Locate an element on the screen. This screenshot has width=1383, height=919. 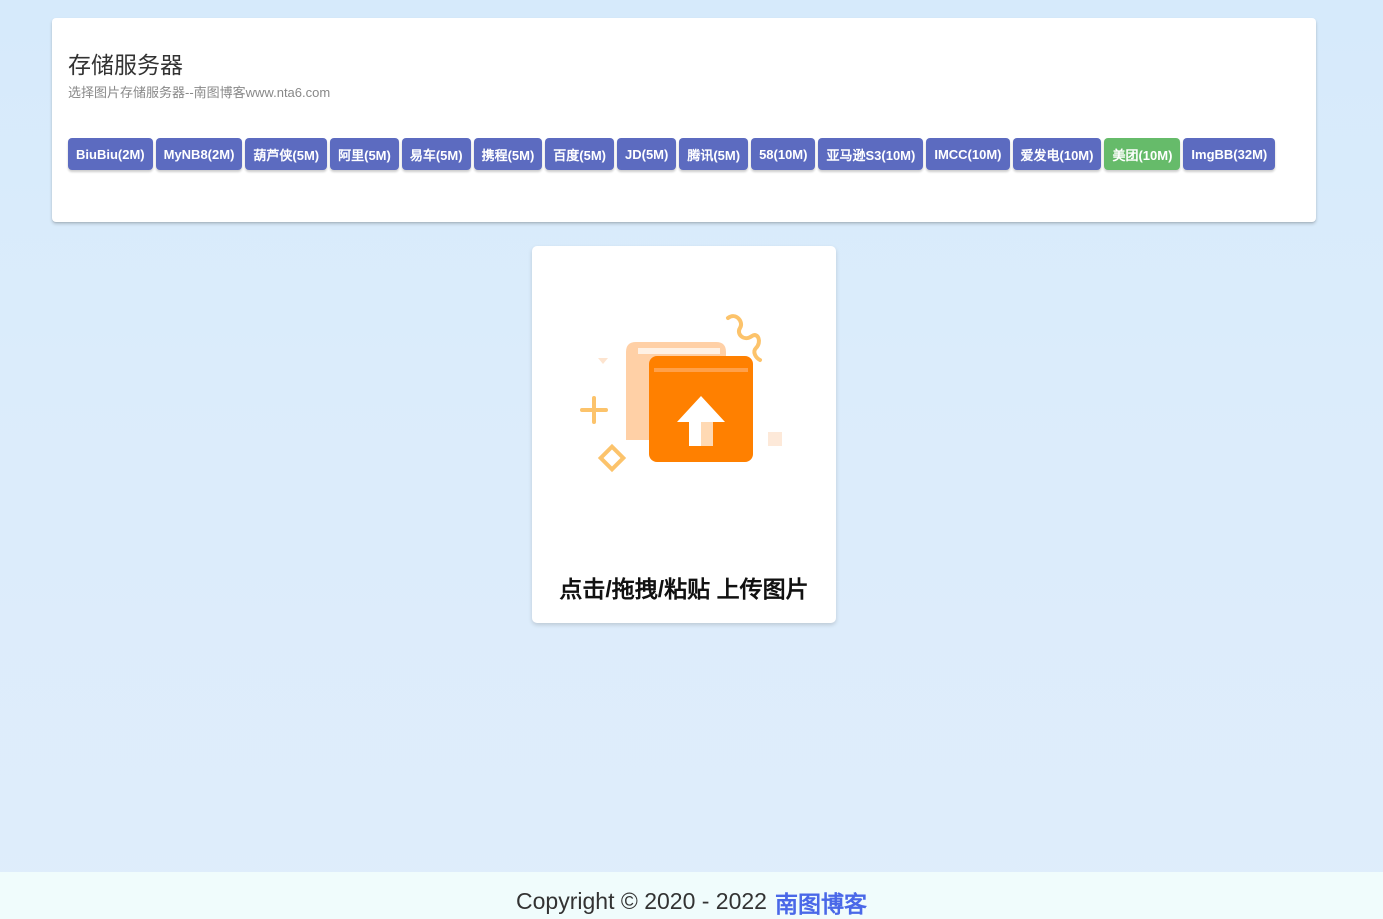
footer: Copyright © 2020 - 2022 南图博客 is located at coordinates (691, 895).